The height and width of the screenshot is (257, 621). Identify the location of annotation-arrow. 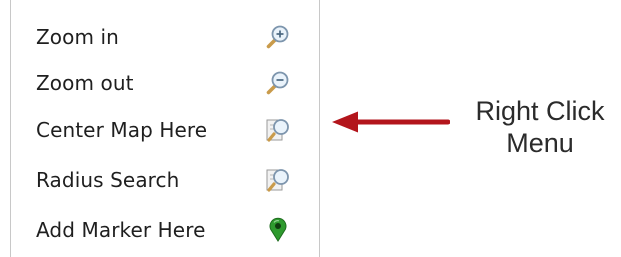
(391, 122).